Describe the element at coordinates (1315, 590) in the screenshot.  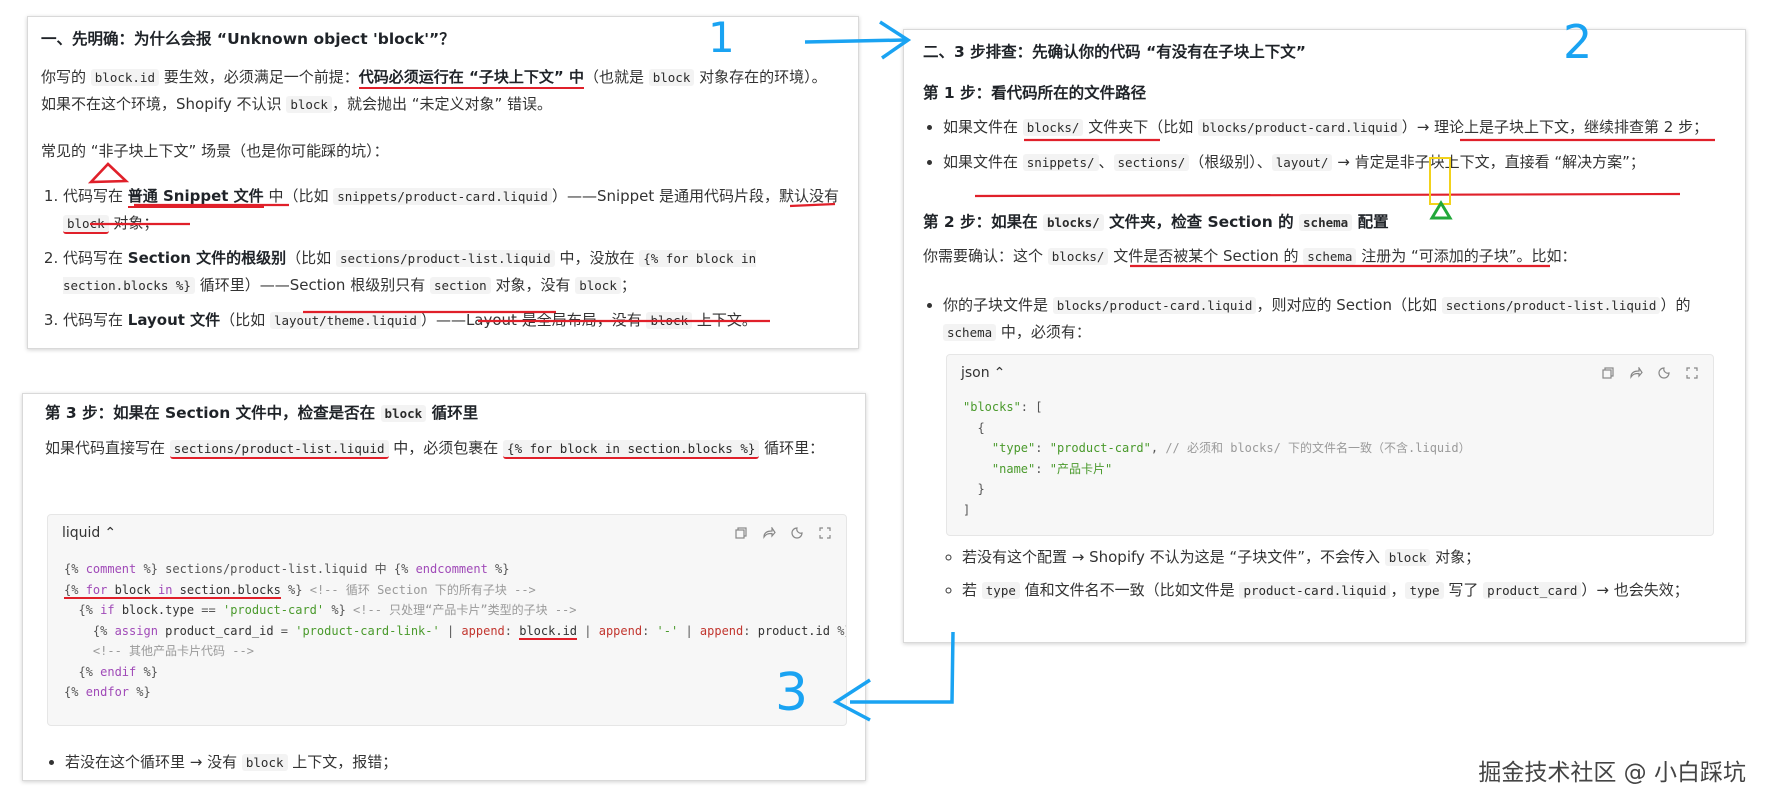
I see `inline-code: product-card.liquid` at that location.